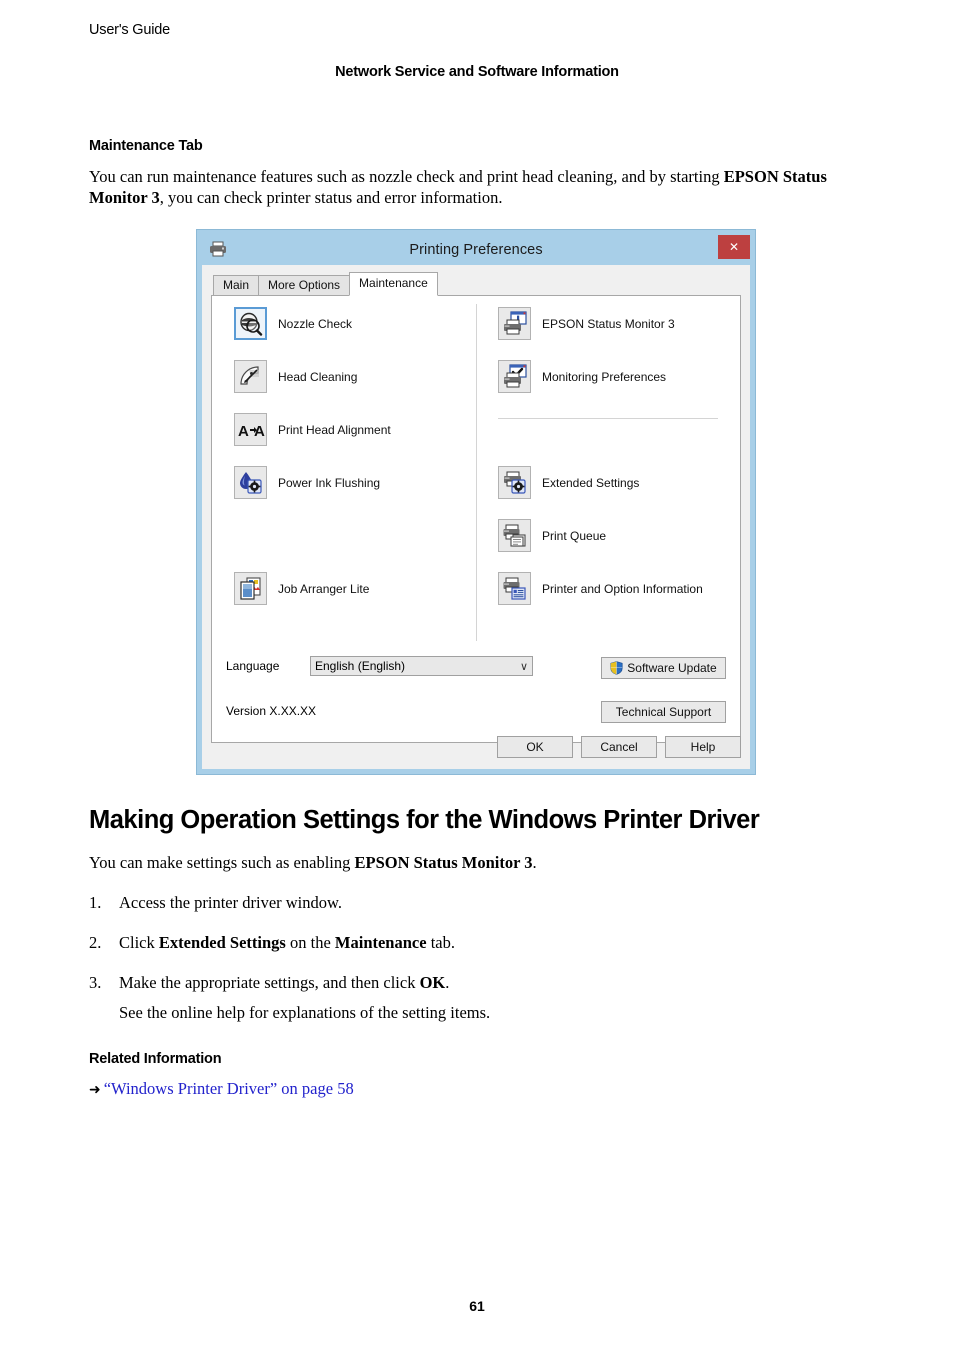 The height and width of the screenshot is (1350, 954). I want to click on cancel-button: Cancel, so click(619, 747).